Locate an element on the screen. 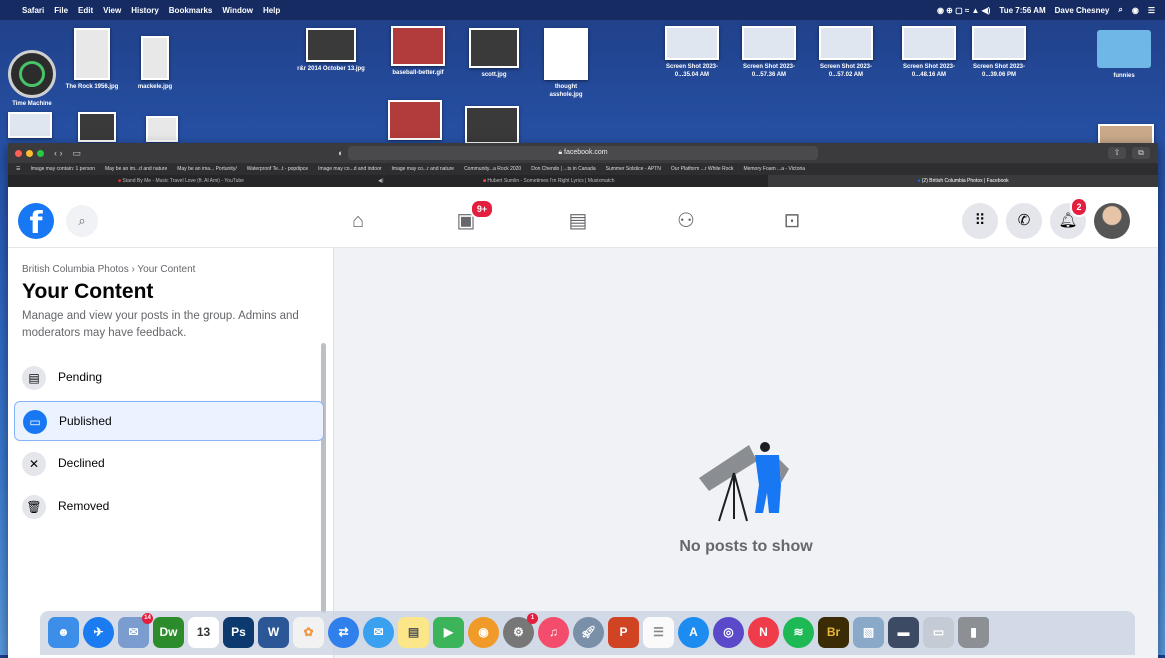  privacy-shield-icon: ◐ is located at coordinates (340, 153).